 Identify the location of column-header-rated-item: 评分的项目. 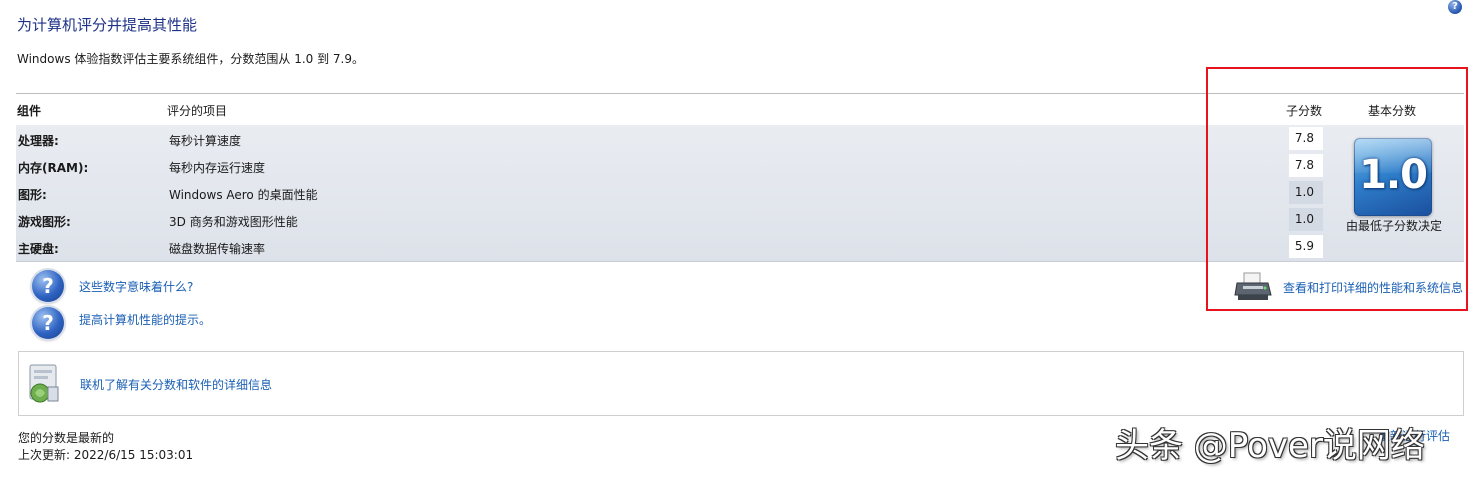
(197, 111).